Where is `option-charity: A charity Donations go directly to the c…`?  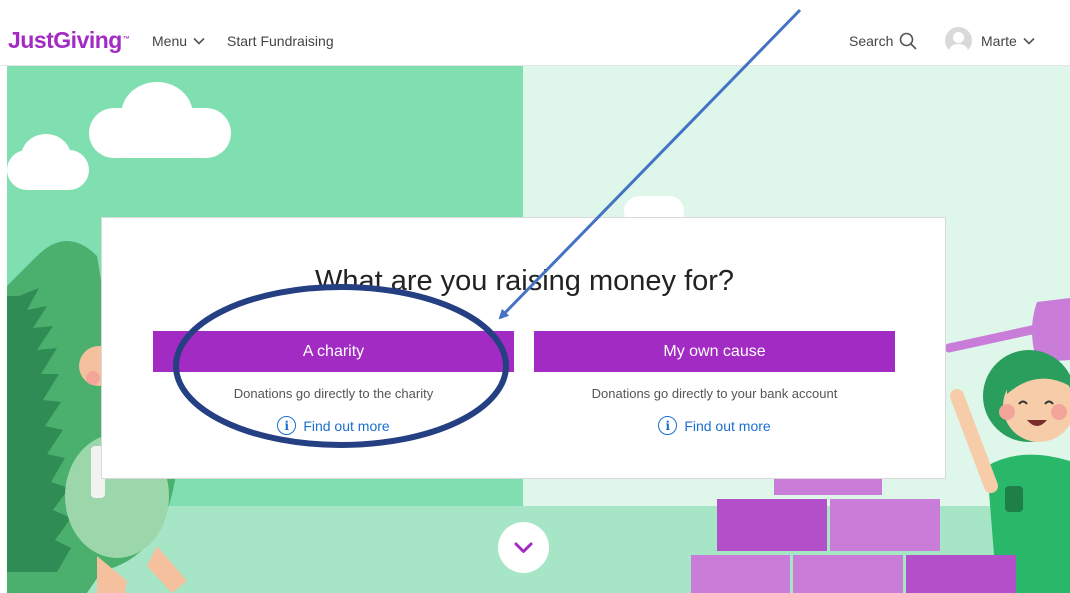 option-charity: A charity Donations go directly to the c… is located at coordinates (333, 383).